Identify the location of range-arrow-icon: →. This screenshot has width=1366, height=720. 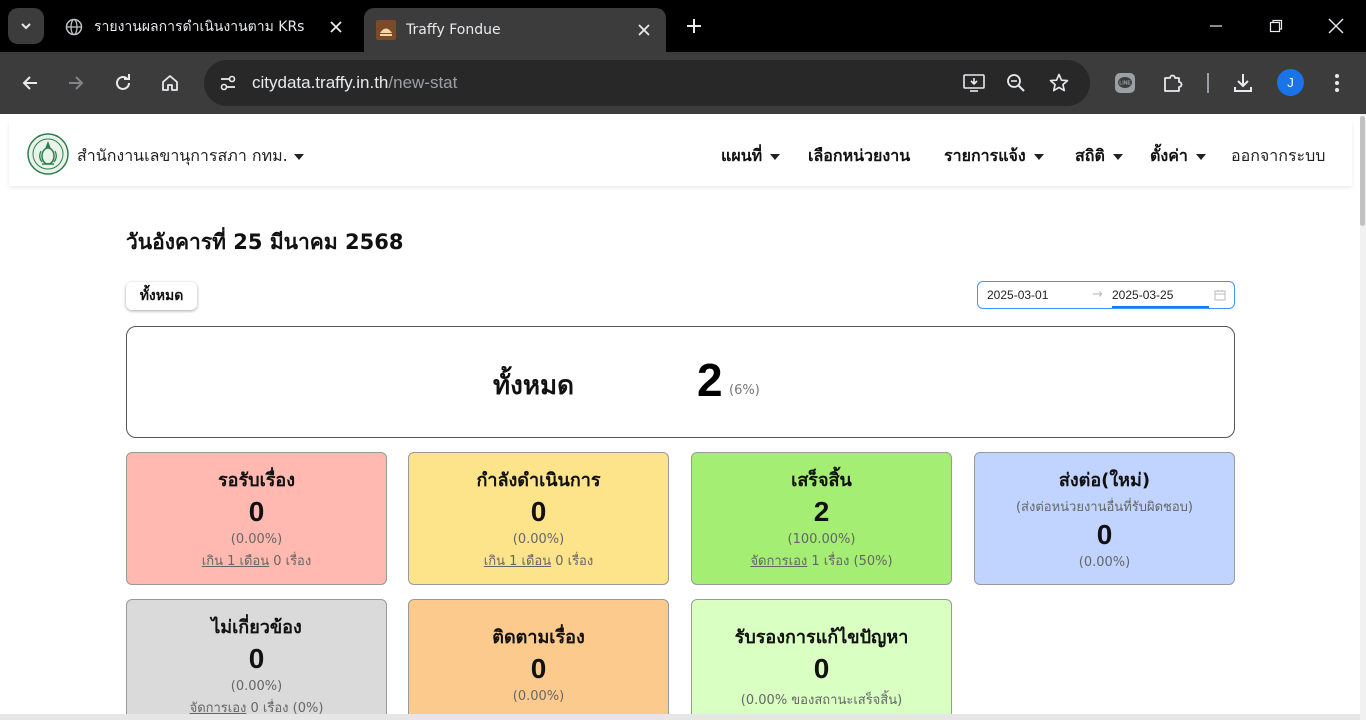
(1097, 294).